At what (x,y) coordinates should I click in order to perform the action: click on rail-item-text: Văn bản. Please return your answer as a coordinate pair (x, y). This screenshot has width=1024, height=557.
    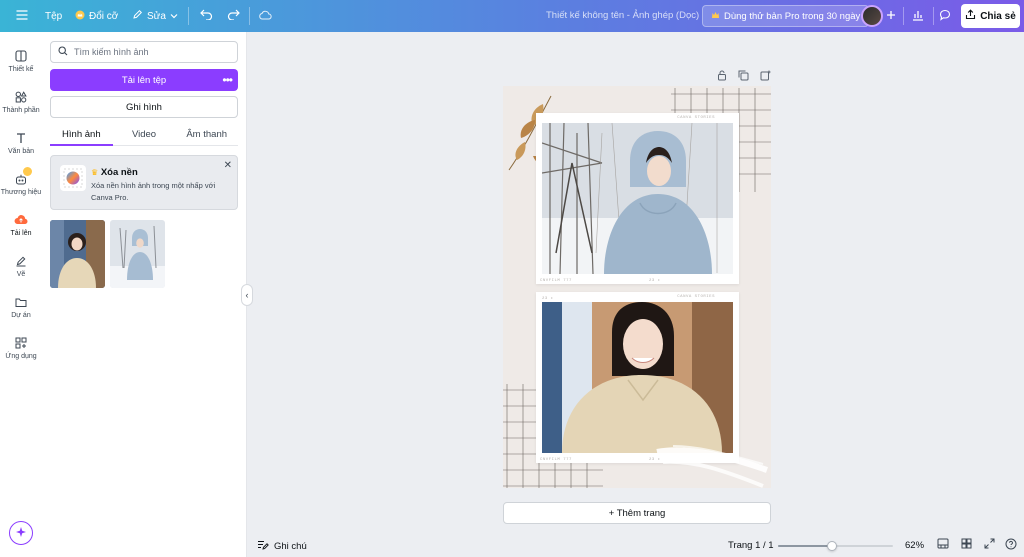
    Looking at the image, I should click on (21, 143).